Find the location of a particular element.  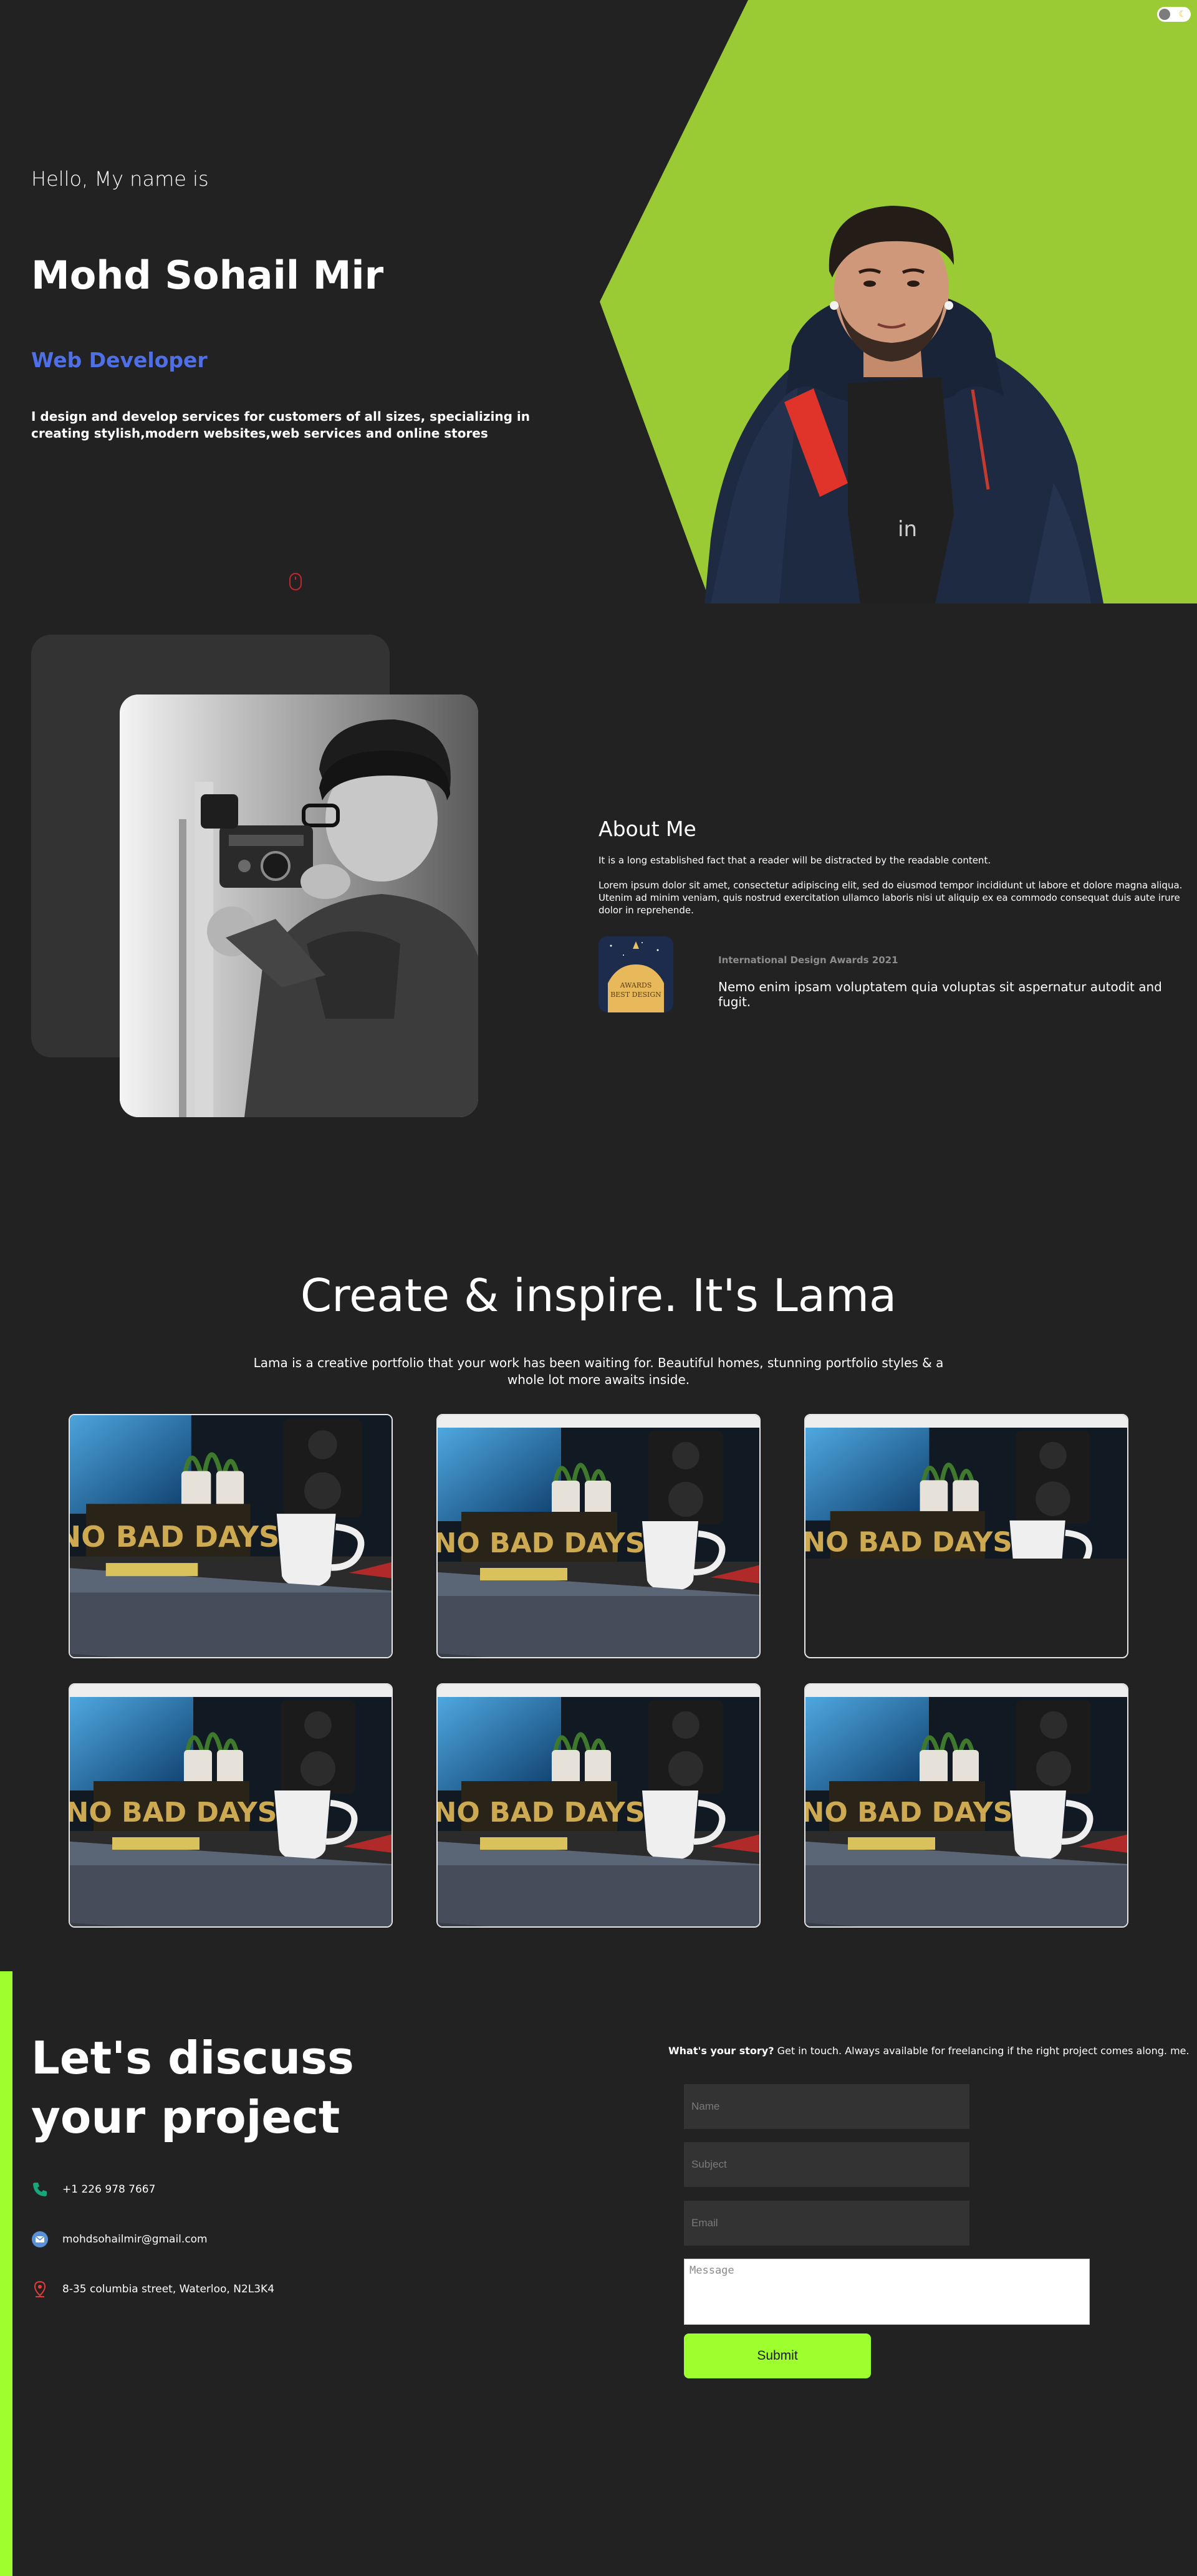

hero-portrait: in is located at coordinates (903, 404).